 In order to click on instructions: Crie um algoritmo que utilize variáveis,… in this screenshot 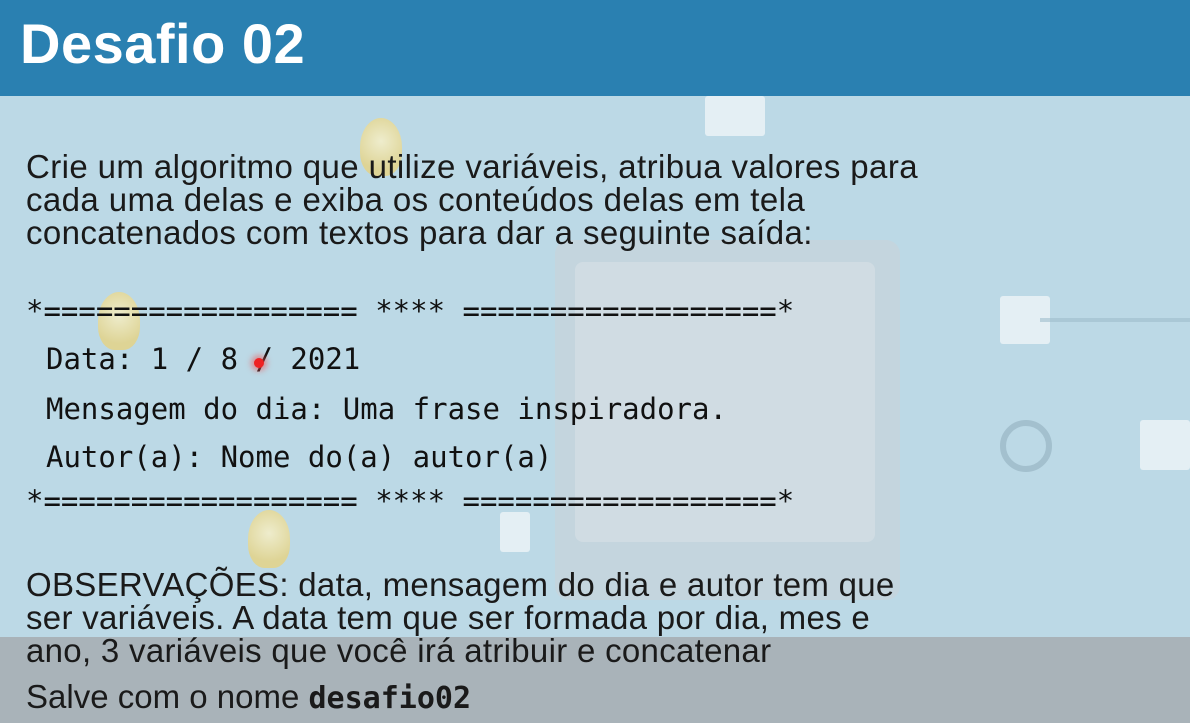, I will do `click(606, 199)`.